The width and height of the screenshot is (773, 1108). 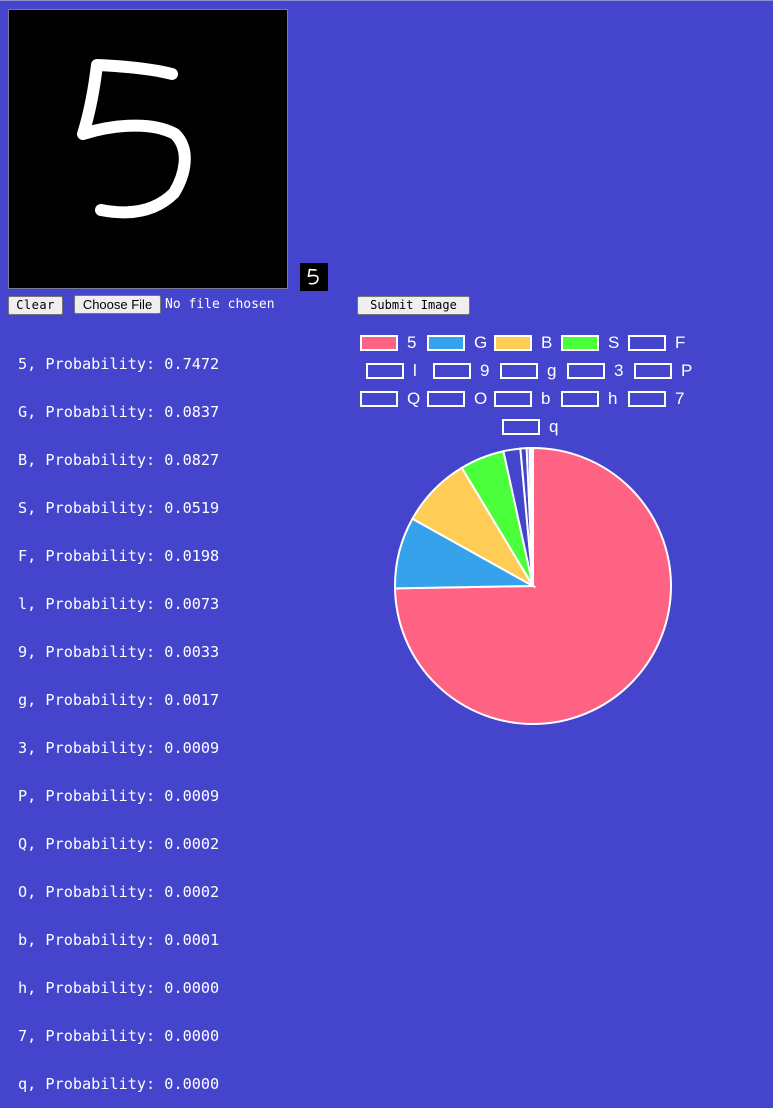 I want to click on legend-label: q, so click(x=559, y=427).